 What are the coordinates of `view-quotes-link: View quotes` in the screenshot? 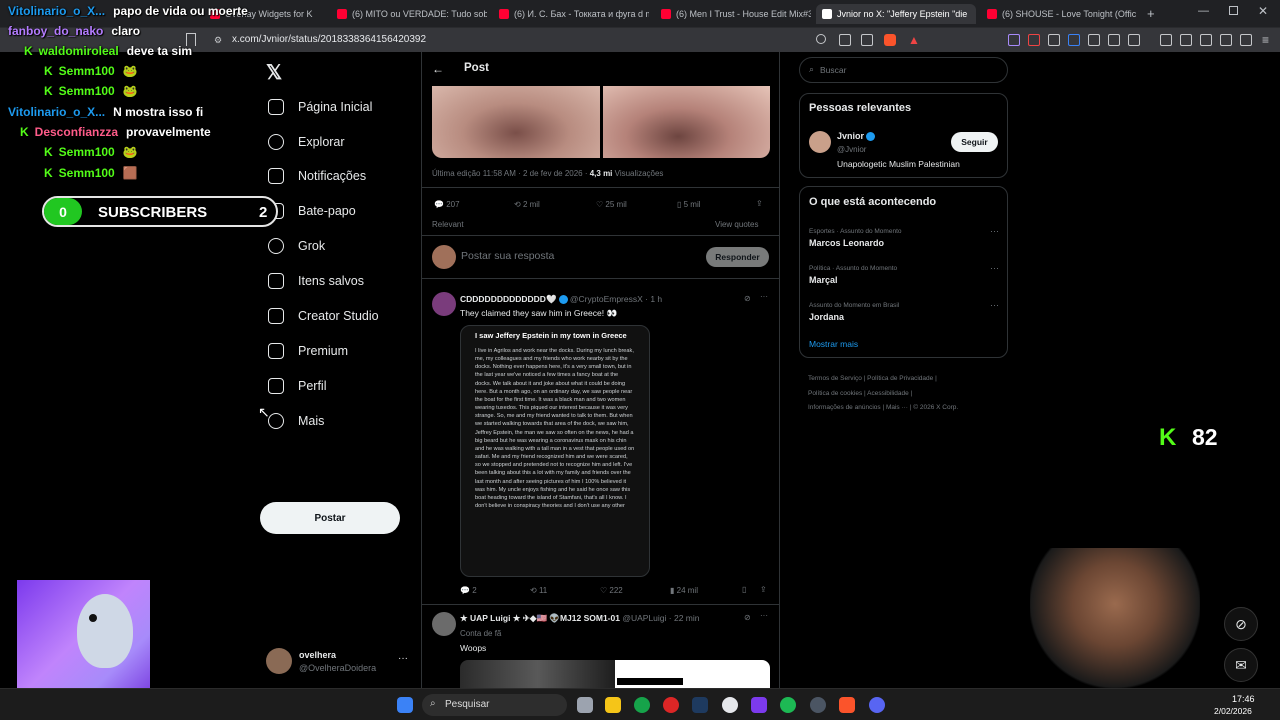 It's located at (736, 224).